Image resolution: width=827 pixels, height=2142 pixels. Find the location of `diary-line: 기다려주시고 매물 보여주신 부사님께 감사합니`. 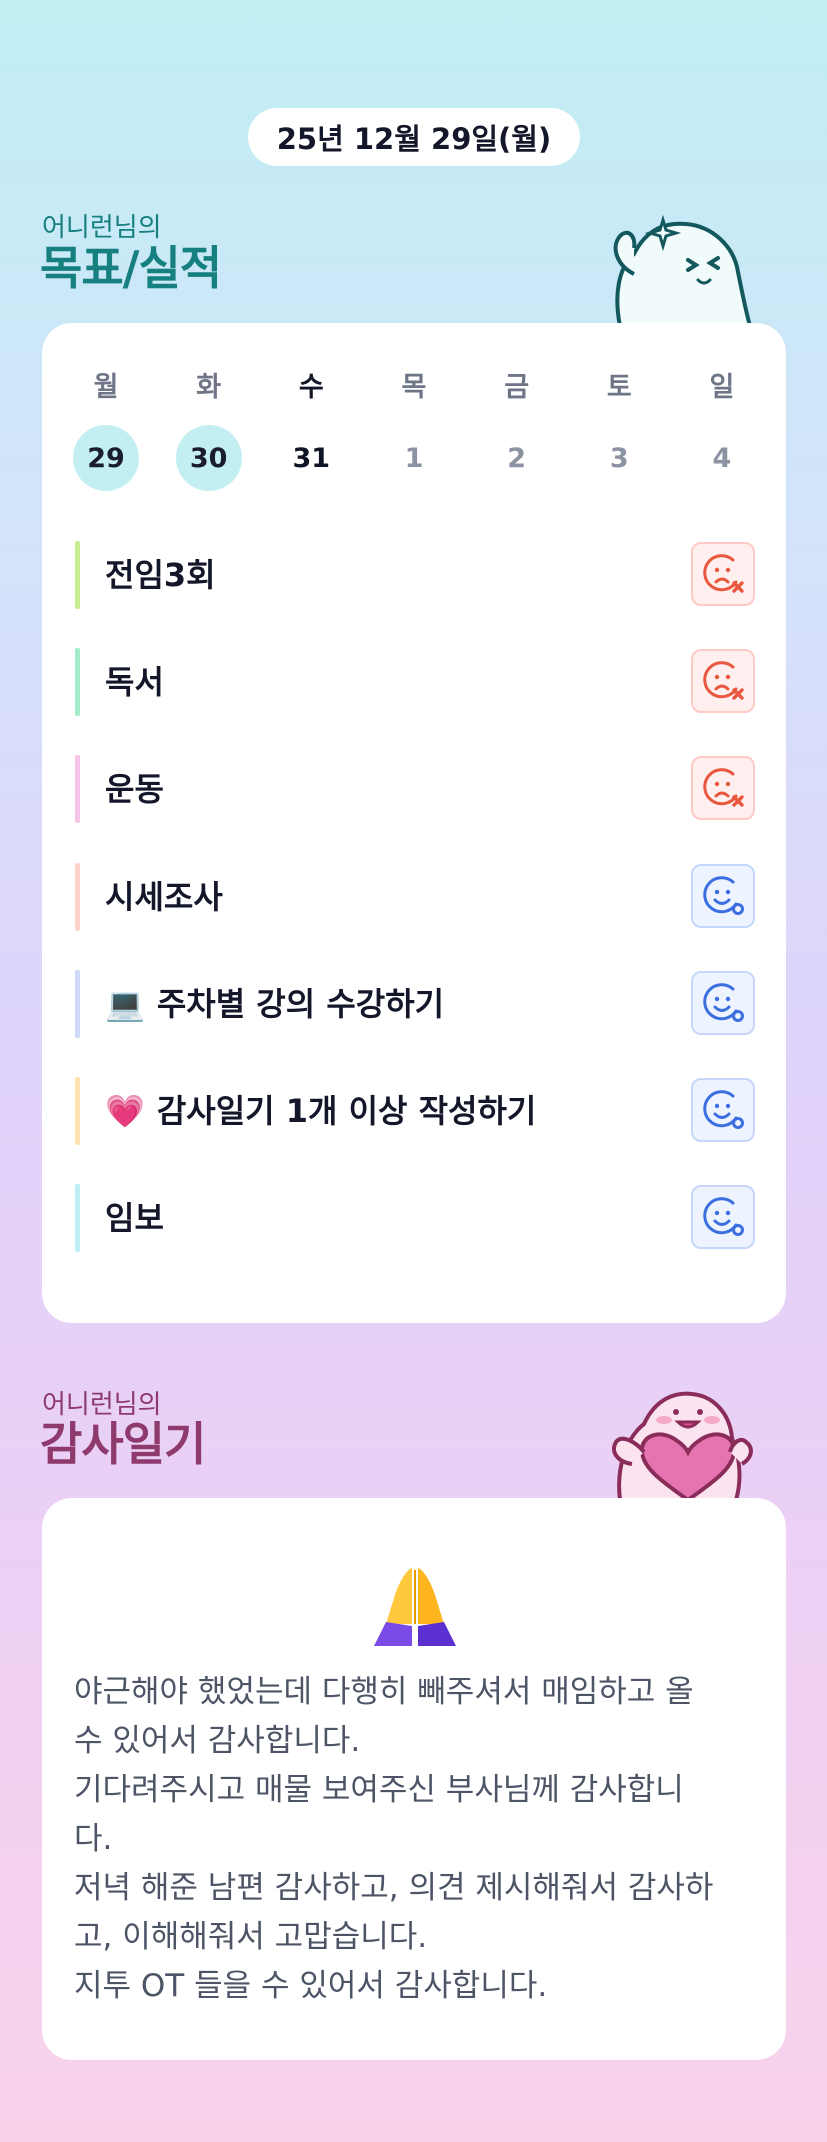

diary-line: 기다려주시고 매물 보여주신 부사님께 감사합니 is located at coordinates (379, 1790).